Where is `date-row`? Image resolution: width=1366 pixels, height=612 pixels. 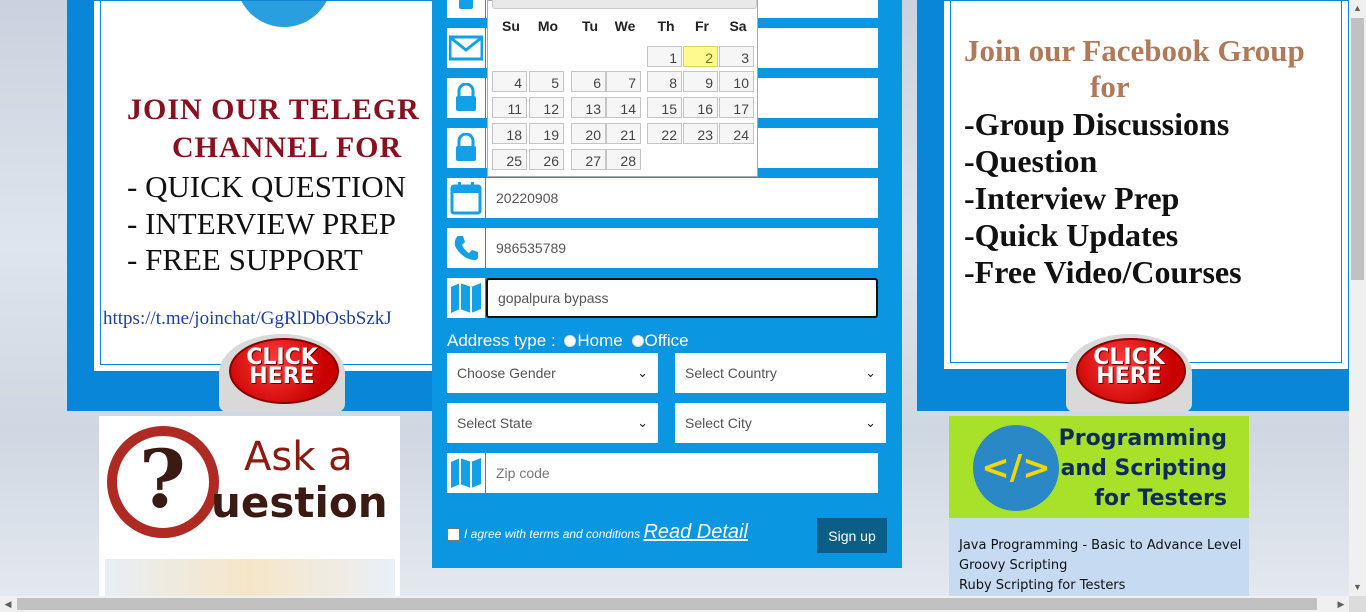
date-row is located at coordinates (662, 198).